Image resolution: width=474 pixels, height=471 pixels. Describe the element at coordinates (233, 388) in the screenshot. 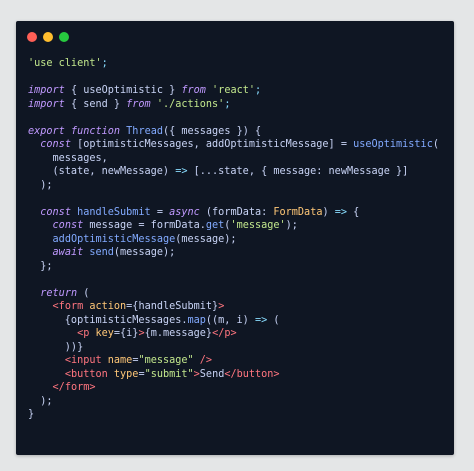

I see `code-line: </form>` at that location.